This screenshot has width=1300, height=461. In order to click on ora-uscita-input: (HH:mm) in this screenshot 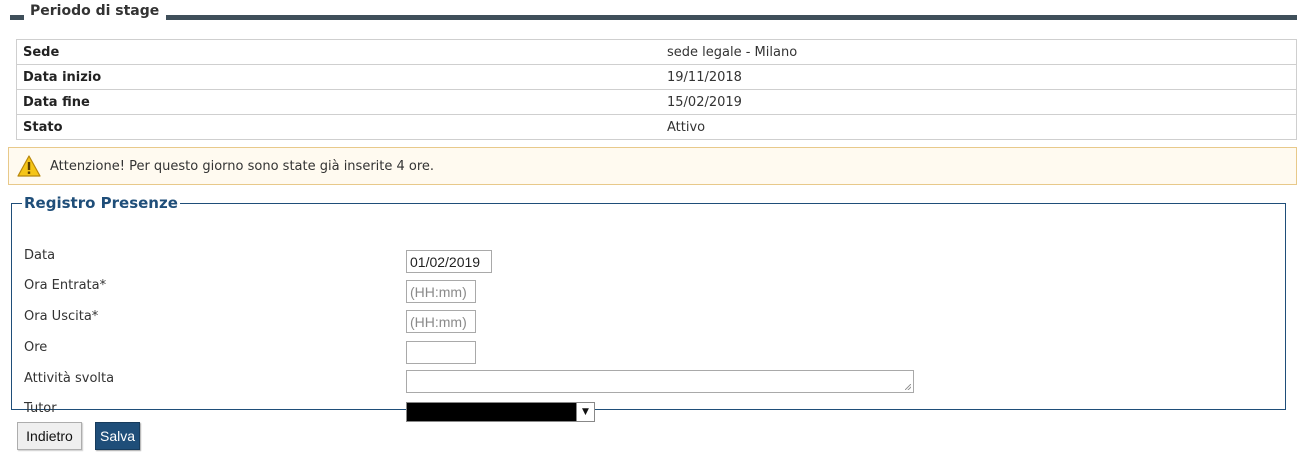, I will do `click(441, 321)`.